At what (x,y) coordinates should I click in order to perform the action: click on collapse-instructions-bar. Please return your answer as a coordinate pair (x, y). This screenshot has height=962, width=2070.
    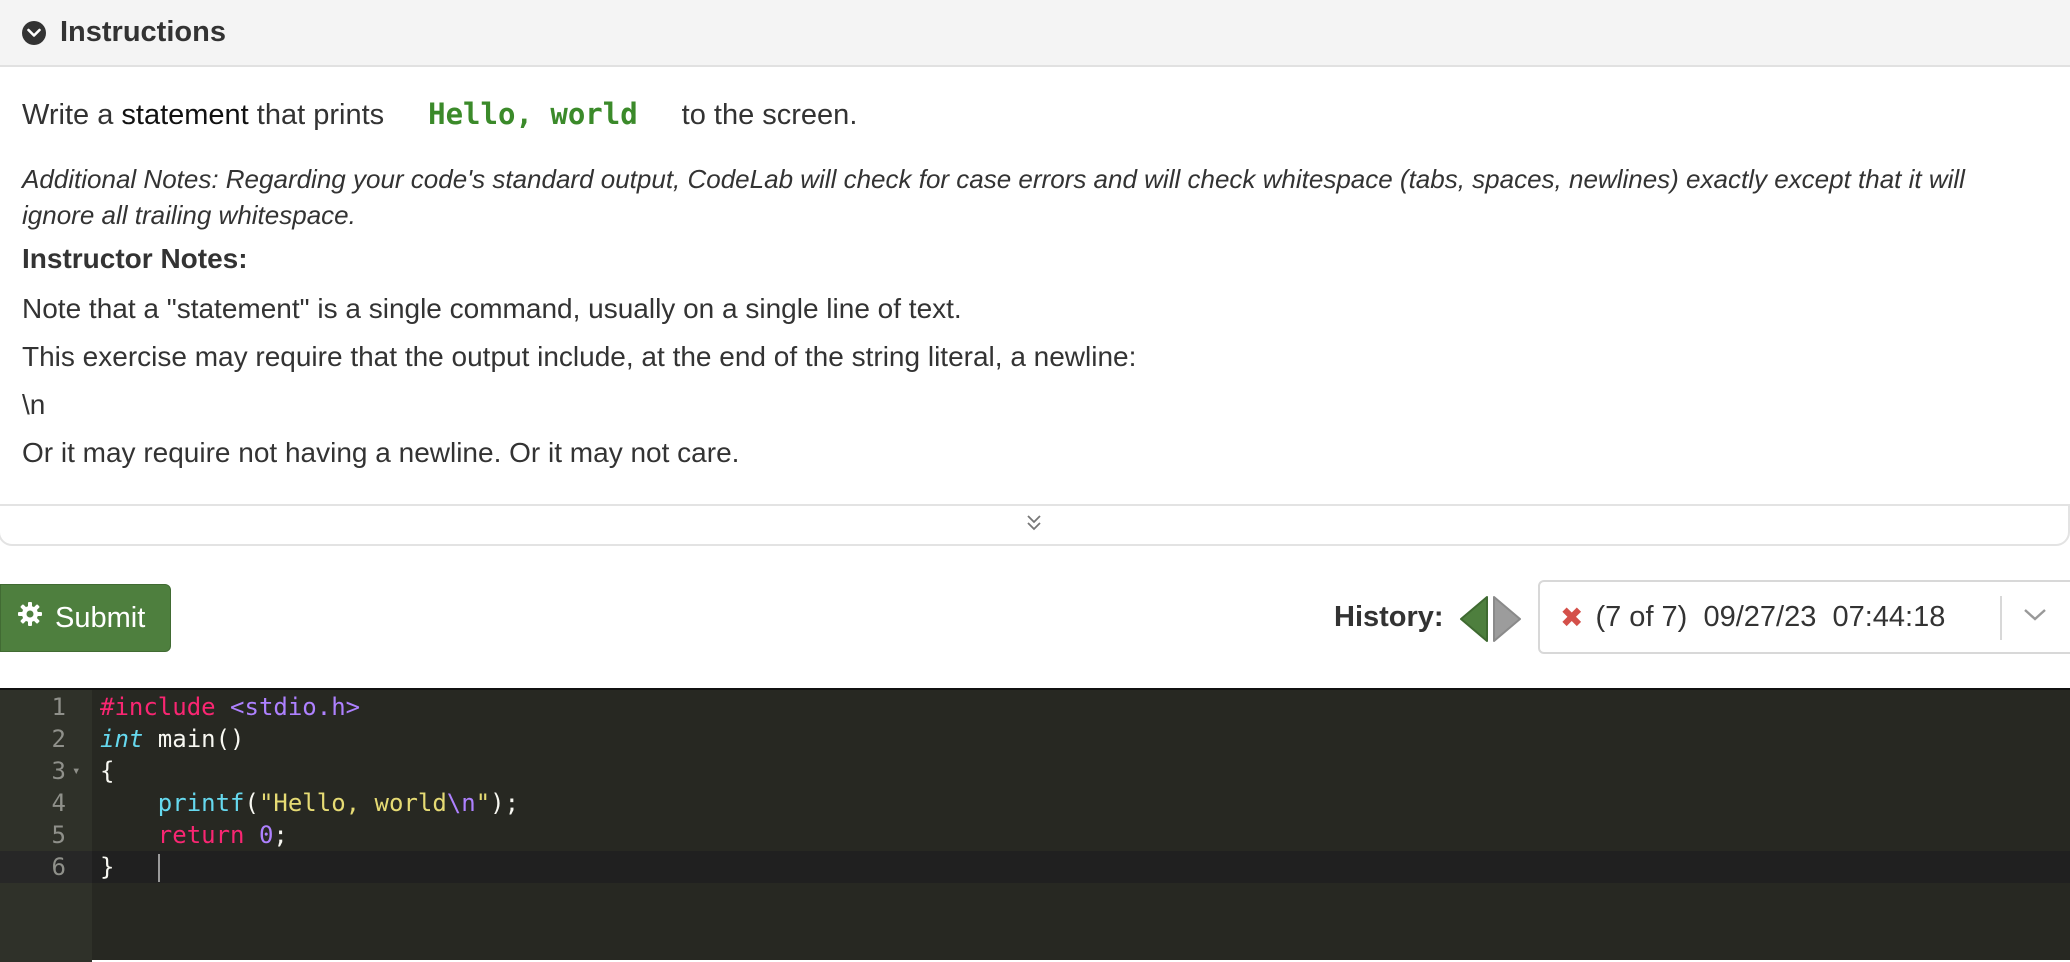
    Looking at the image, I should click on (1035, 525).